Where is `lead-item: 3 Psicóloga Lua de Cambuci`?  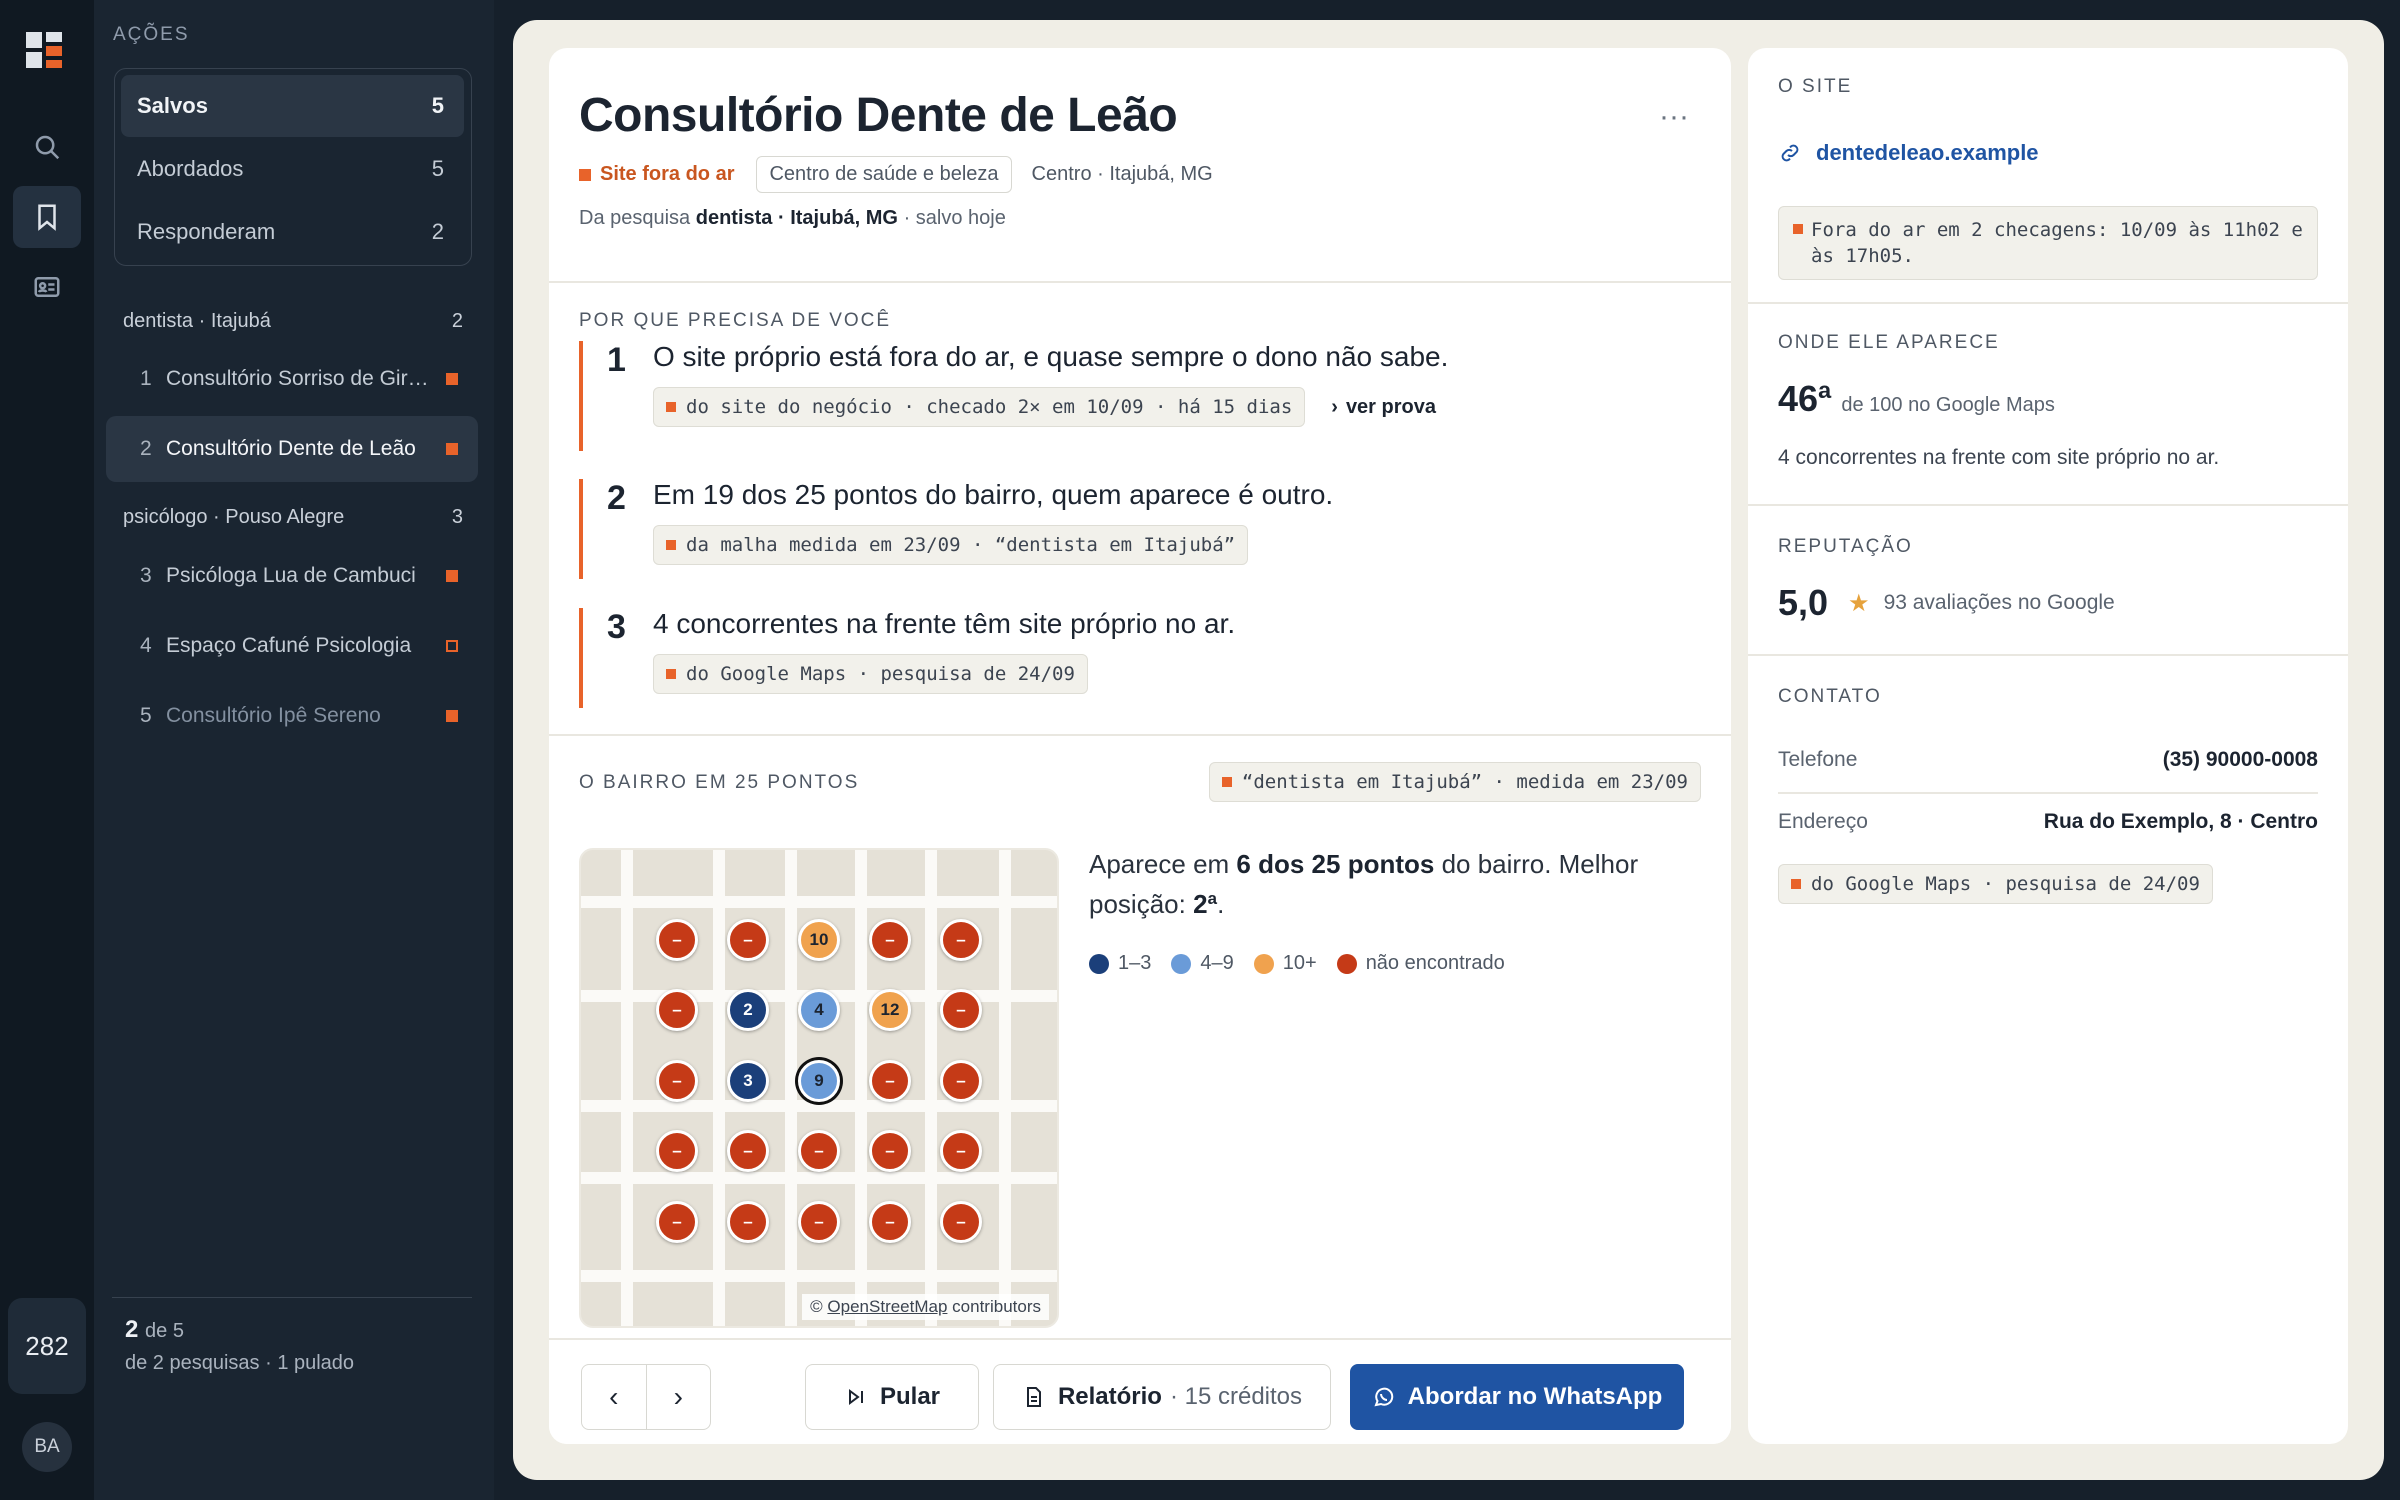 lead-item: 3 Psicóloga Lua de Cambuci is located at coordinates (292, 576).